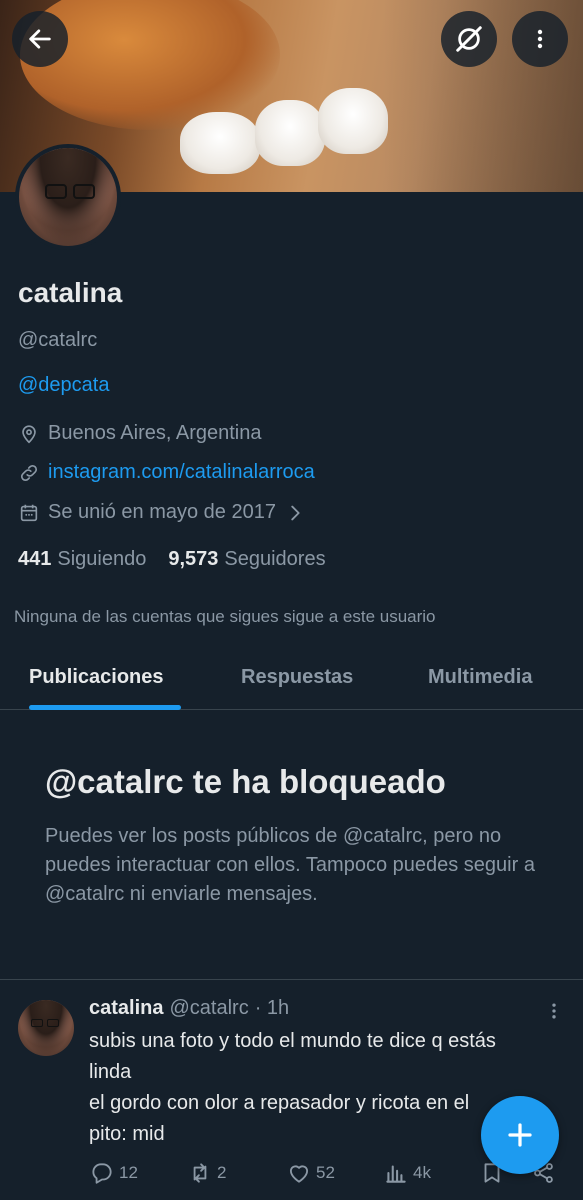 The width and height of the screenshot is (583, 1200). Describe the element at coordinates (102, 1173) in the screenshot. I see `reply-bubble-icon` at that location.